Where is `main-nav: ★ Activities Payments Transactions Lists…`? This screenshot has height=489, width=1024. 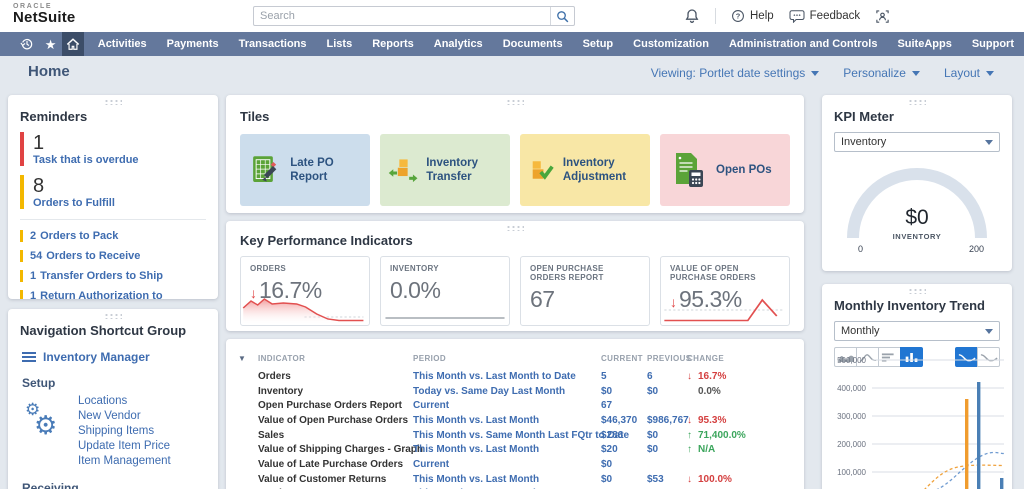 main-nav: ★ Activities Payments Transactions Lists… is located at coordinates (512, 44).